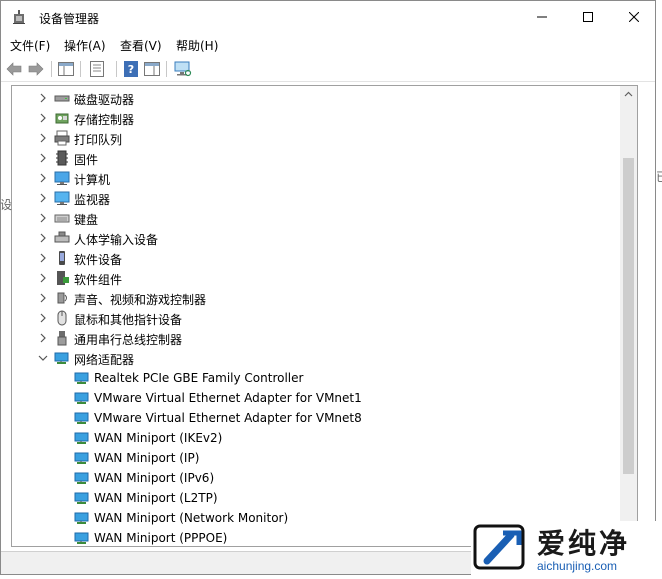 Image resolution: width=662 pixels, height=579 pixels. I want to click on scroll-up-arrow-icon, so click(628, 94).